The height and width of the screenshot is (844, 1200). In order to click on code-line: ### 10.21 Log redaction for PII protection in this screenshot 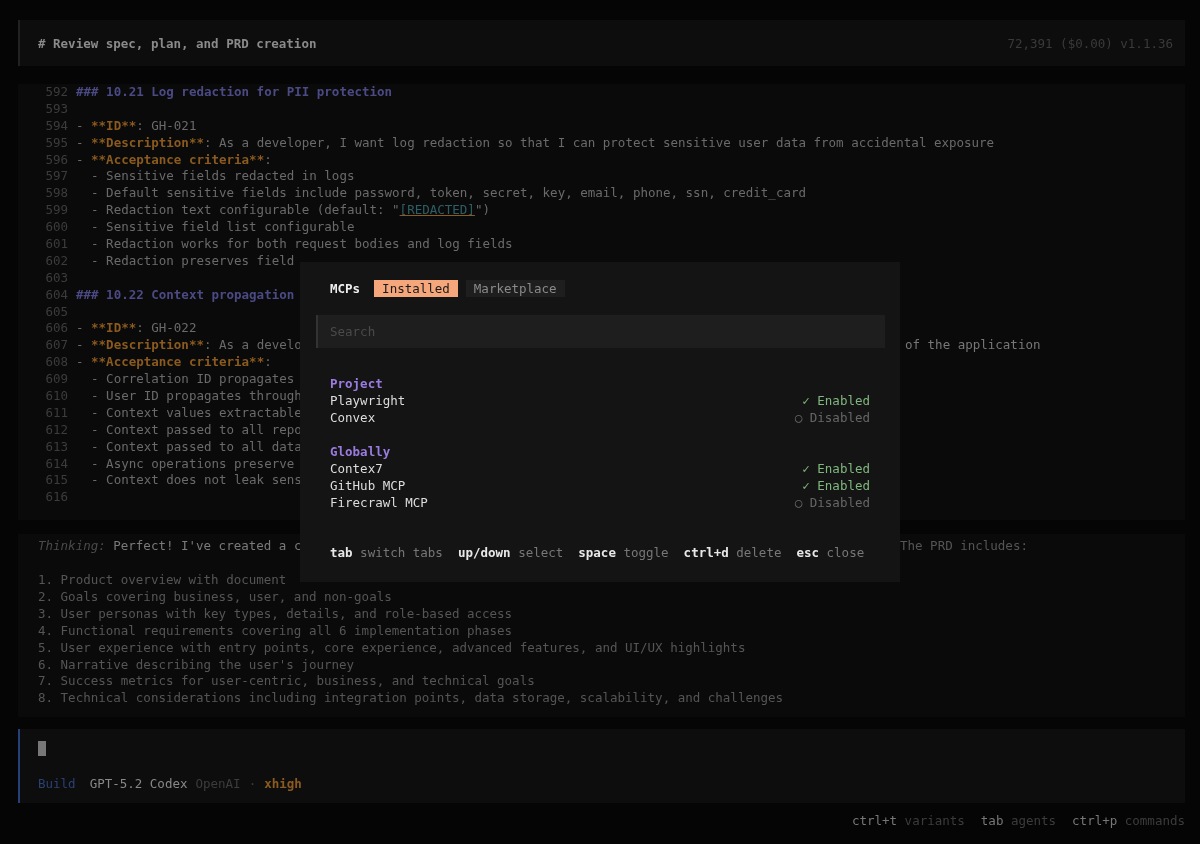, I will do `click(234, 92)`.